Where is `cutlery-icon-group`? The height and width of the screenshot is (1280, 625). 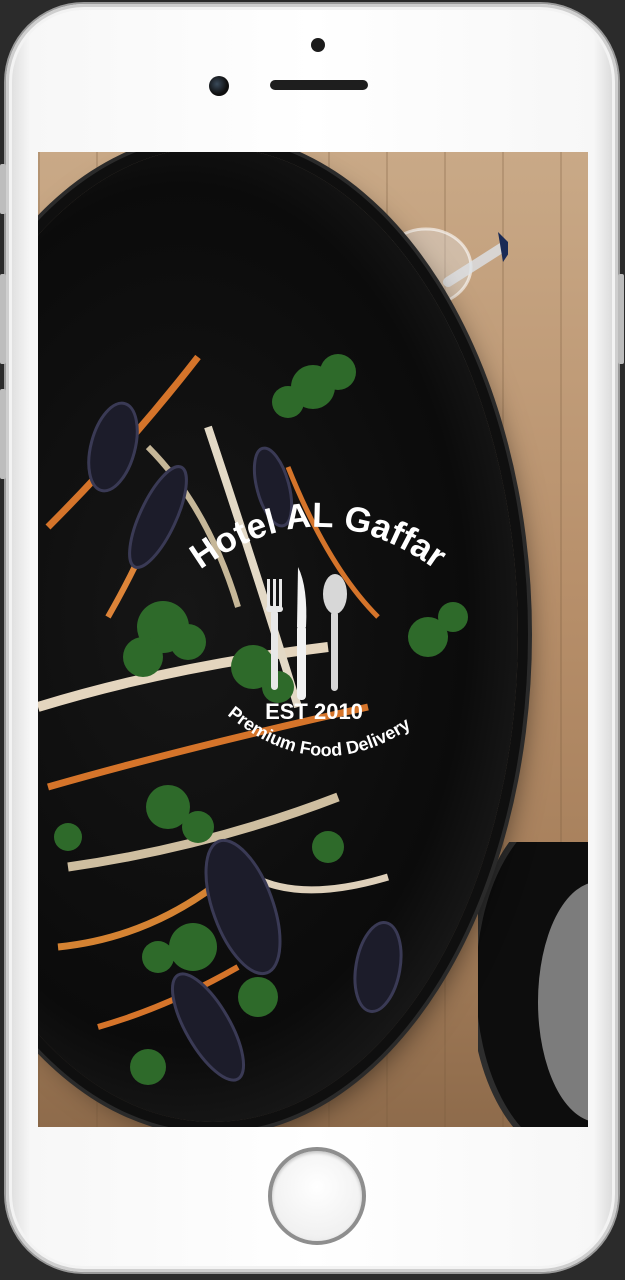
cutlery-icon-group is located at coordinates (306, 633).